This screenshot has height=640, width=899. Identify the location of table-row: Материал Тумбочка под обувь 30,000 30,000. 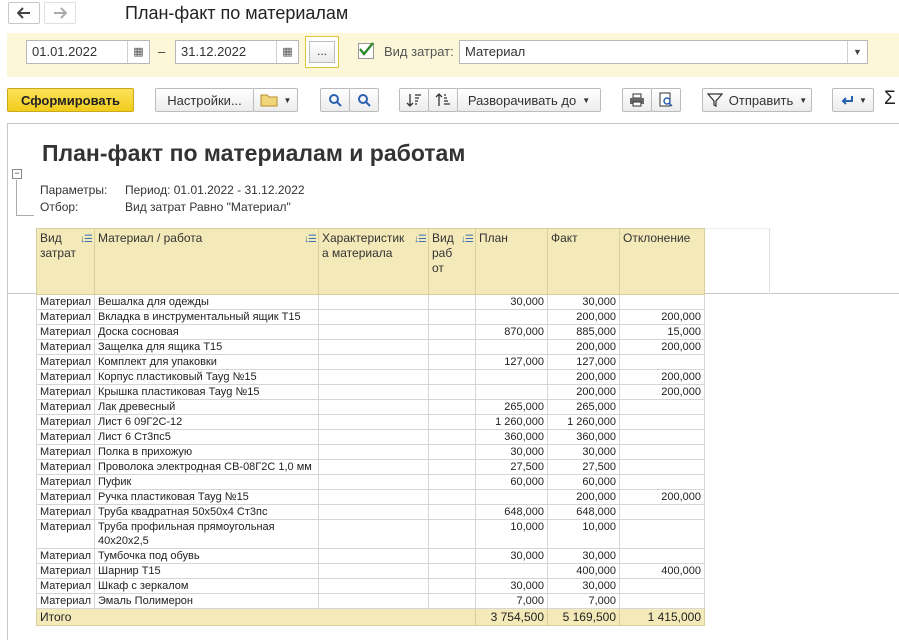
(370, 556).